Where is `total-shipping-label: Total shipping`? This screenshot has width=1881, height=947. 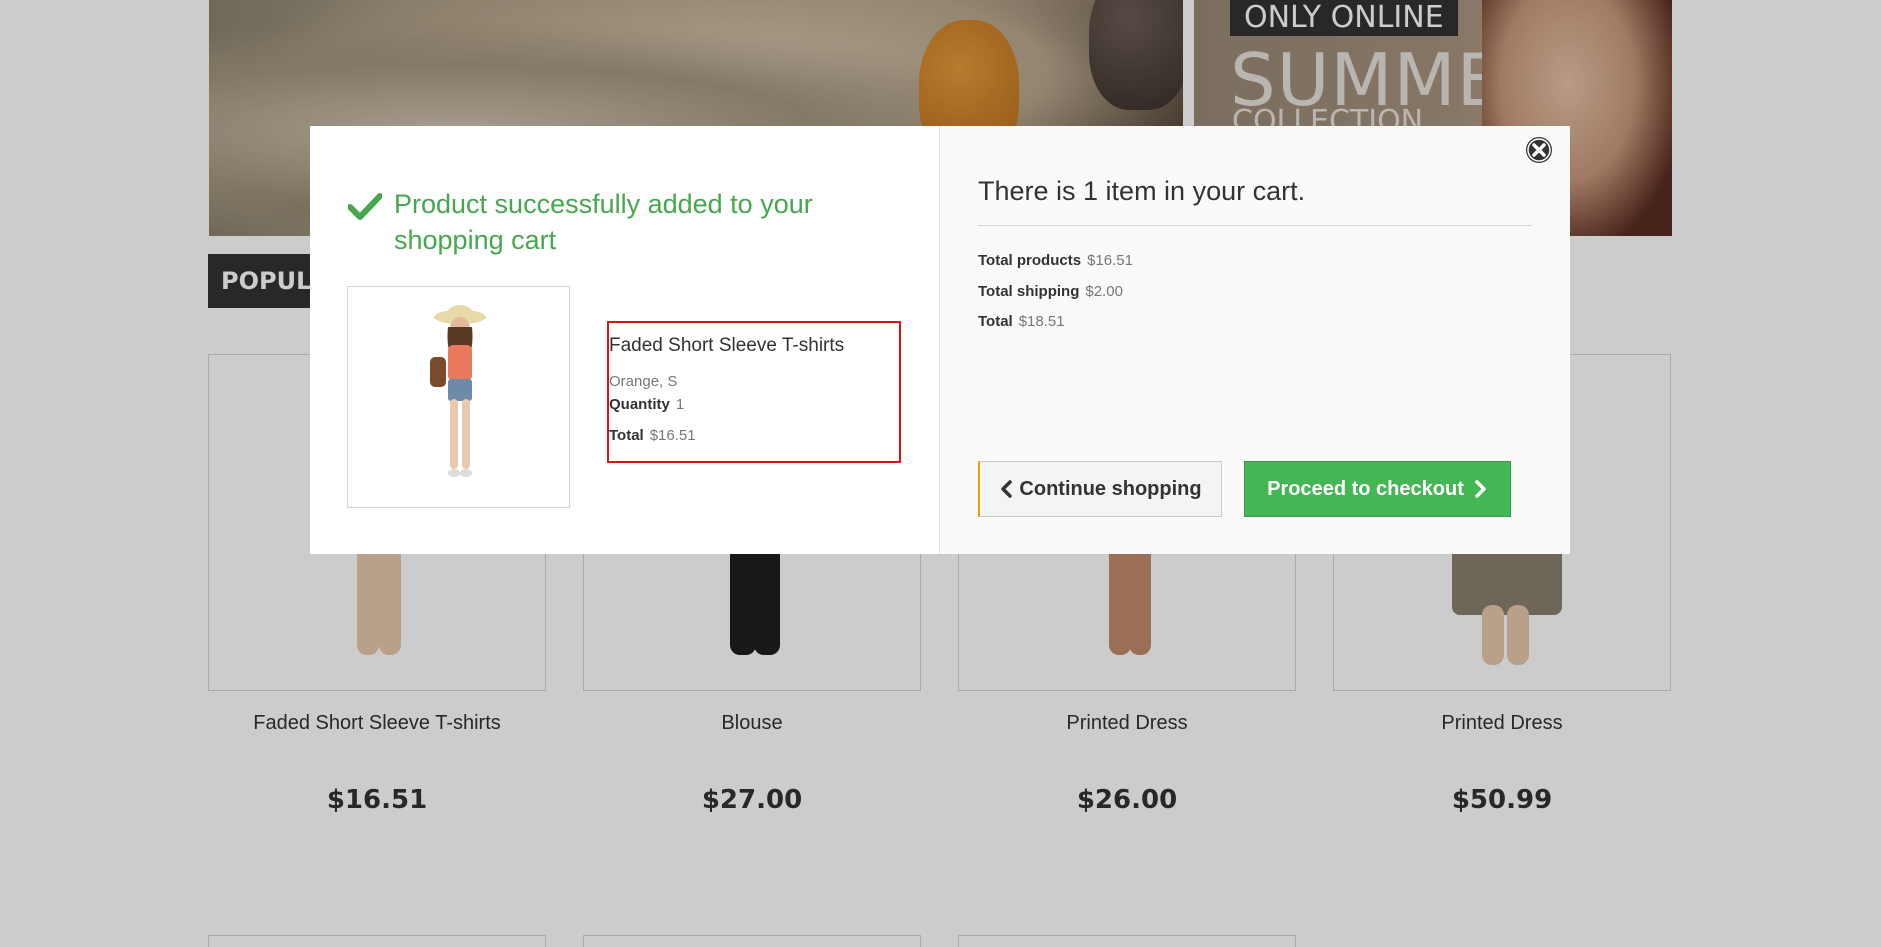 total-shipping-label: Total shipping is located at coordinates (1029, 291).